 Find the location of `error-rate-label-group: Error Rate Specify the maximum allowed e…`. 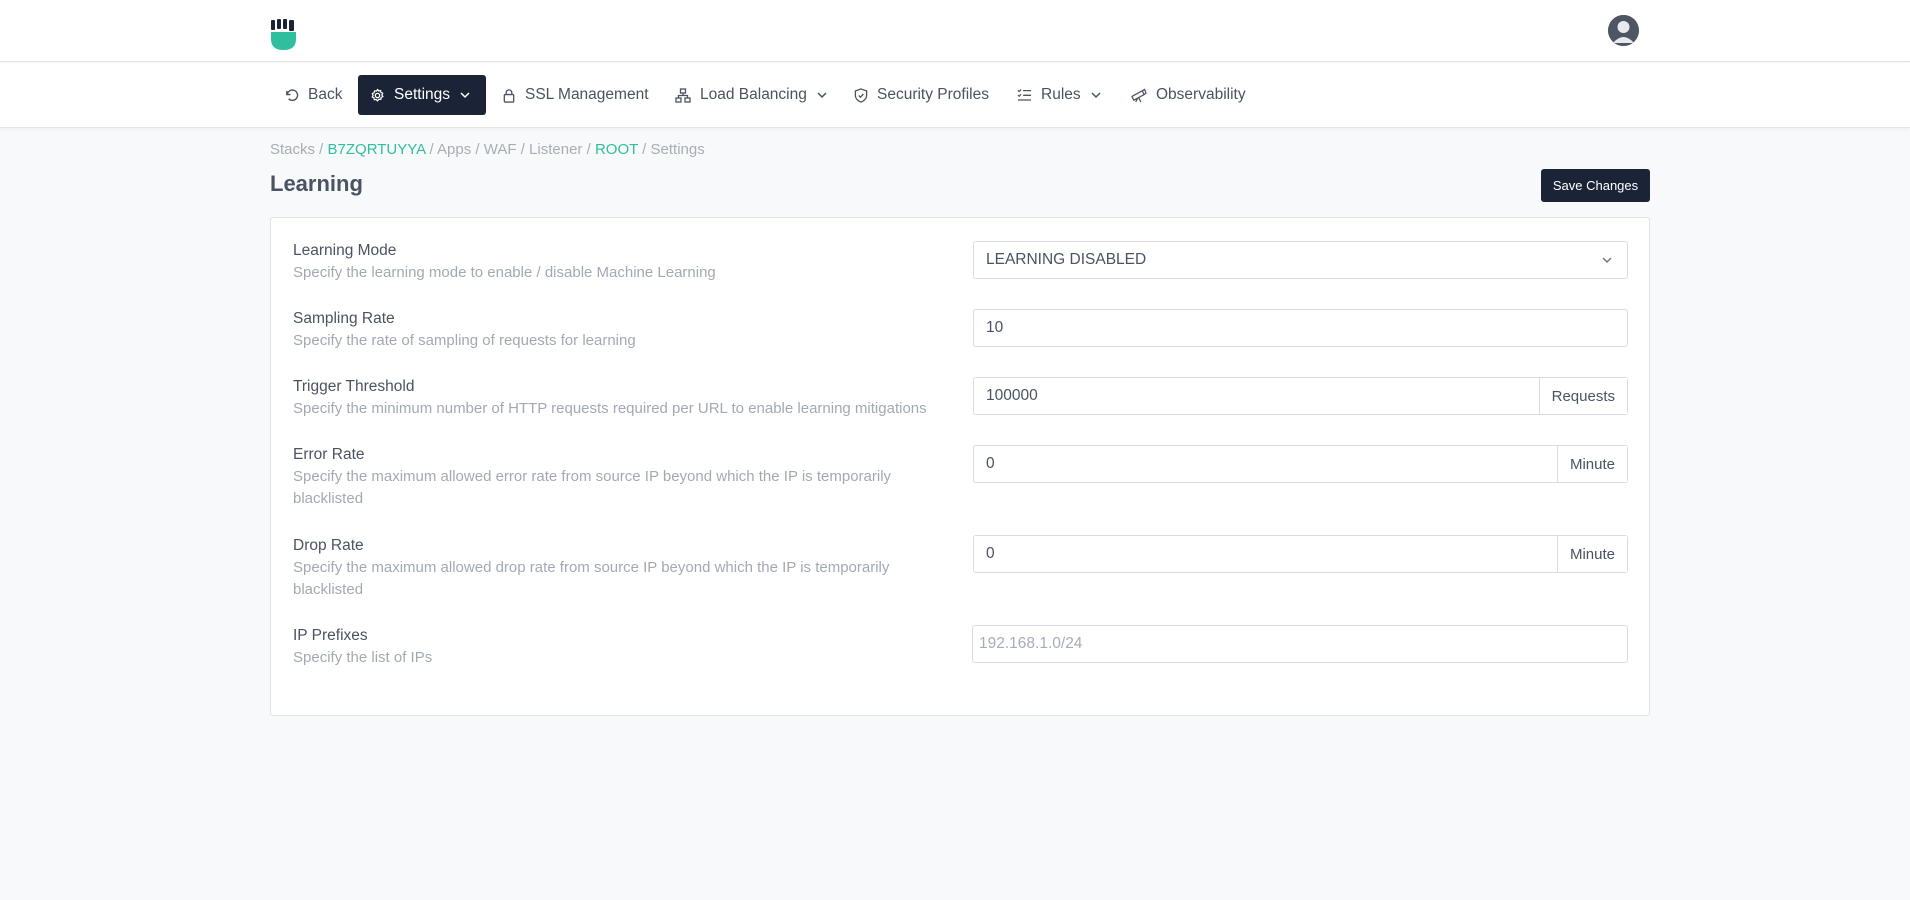

error-rate-label-group: Error Rate Specify the maximum allowed e… is located at coordinates (623, 477).